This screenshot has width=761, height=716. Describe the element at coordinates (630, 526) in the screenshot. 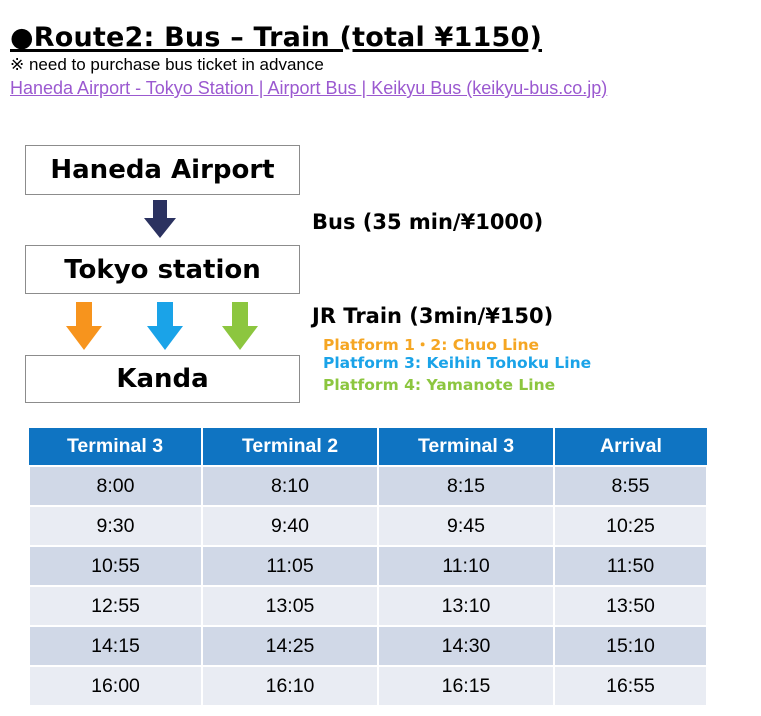

I see `table-cell: 10:25` at that location.